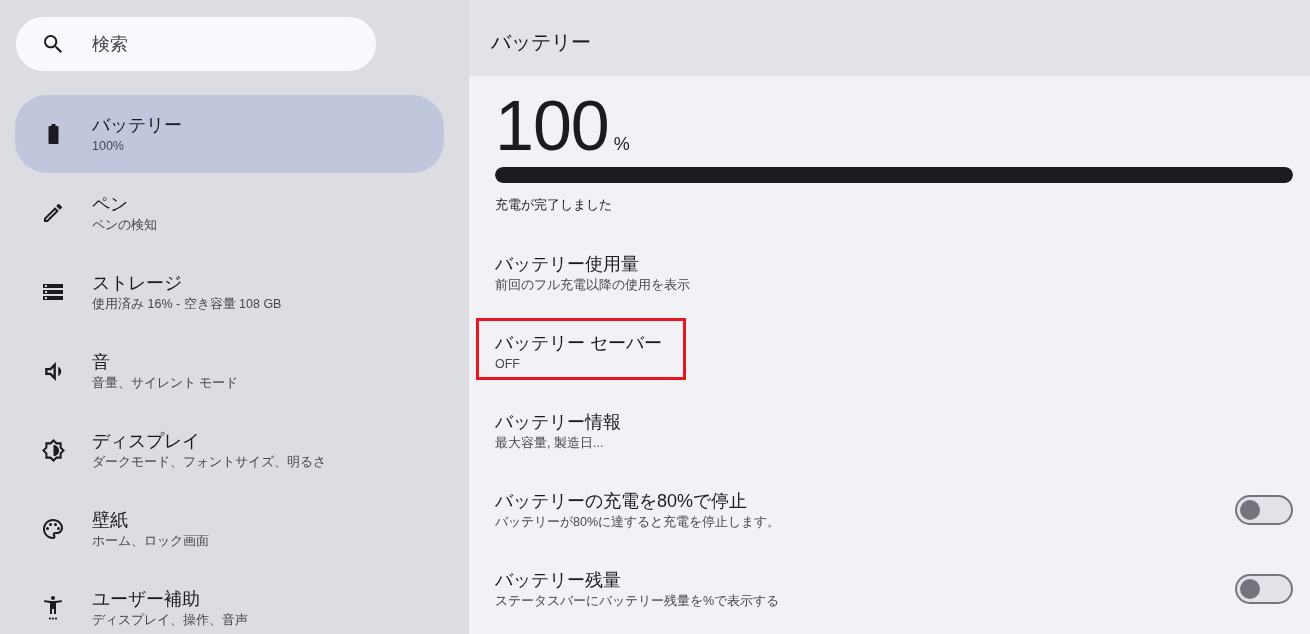 The image size is (1310, 634). What do you see at coordinates (229, 371) in the screenshot?
I see `sidebar-item: 音 音量、サイレント モード` at bounding box center [229, 371].